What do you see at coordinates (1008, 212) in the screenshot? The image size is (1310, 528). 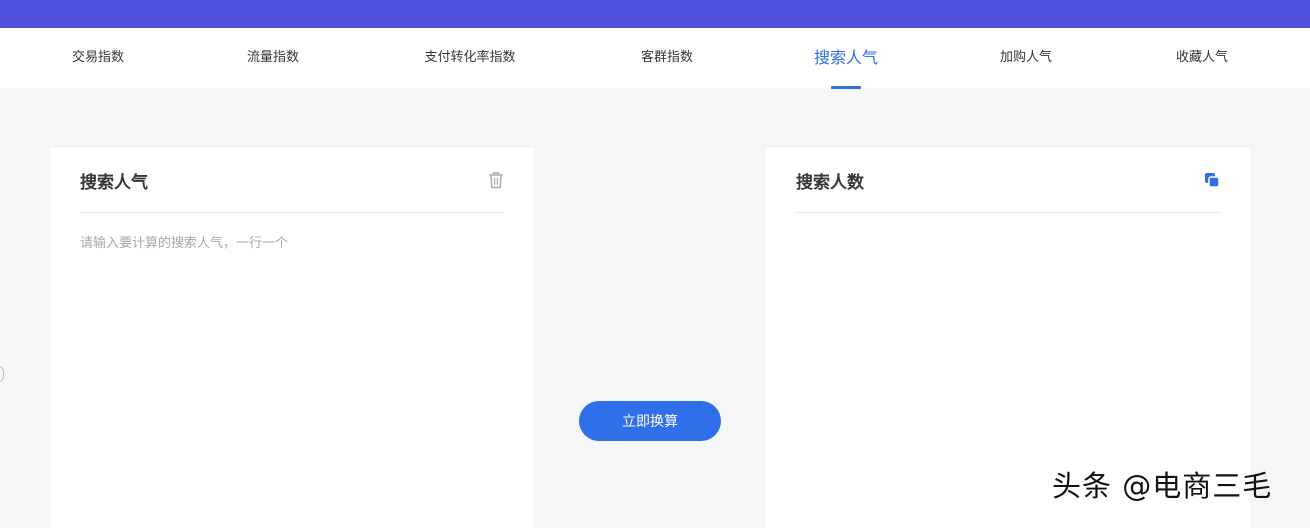 I see `result-card-divider` at bounding box center [1008, 212].